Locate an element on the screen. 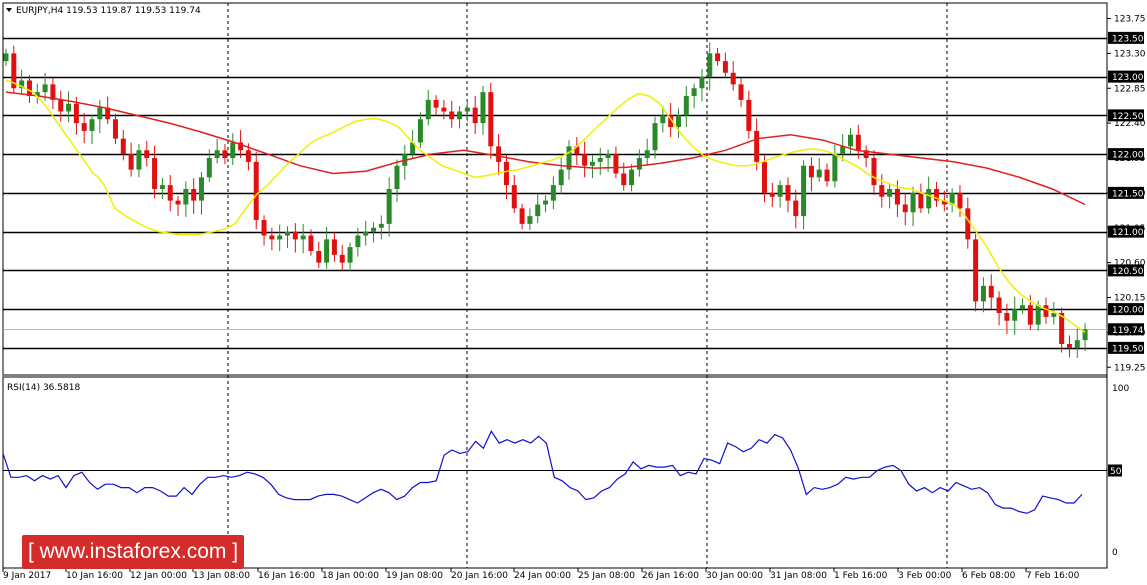 This screenshot has height=585, width=1147. level-price-label: 121.50 is located at coordinates (1128, 194).